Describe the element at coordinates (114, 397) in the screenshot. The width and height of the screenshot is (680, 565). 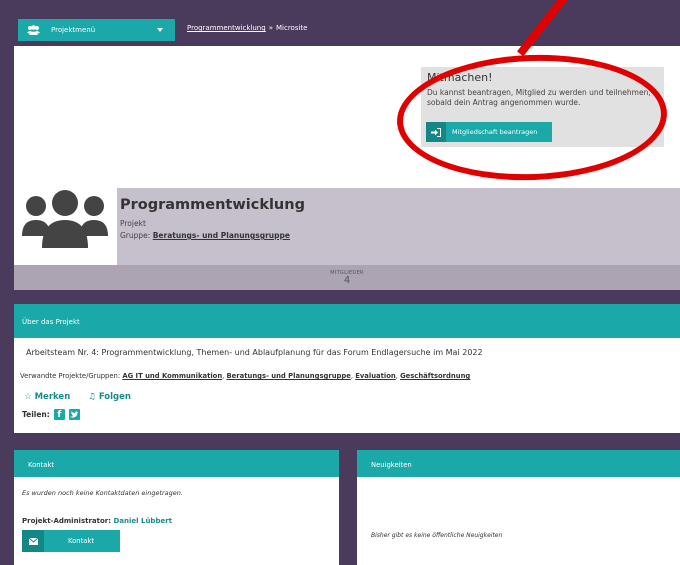
I see `follow-label: Folgen` at that location.